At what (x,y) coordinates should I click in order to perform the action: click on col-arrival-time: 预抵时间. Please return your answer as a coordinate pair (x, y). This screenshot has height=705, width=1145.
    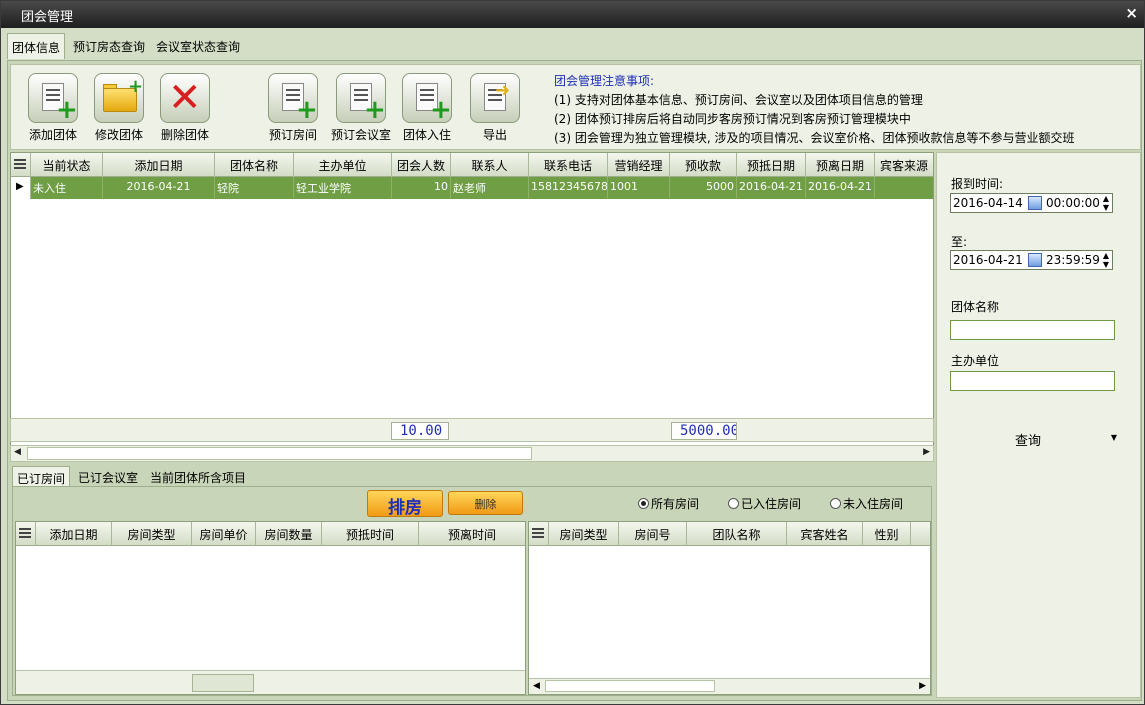
    Looking at the image, I should click on (370, 534).